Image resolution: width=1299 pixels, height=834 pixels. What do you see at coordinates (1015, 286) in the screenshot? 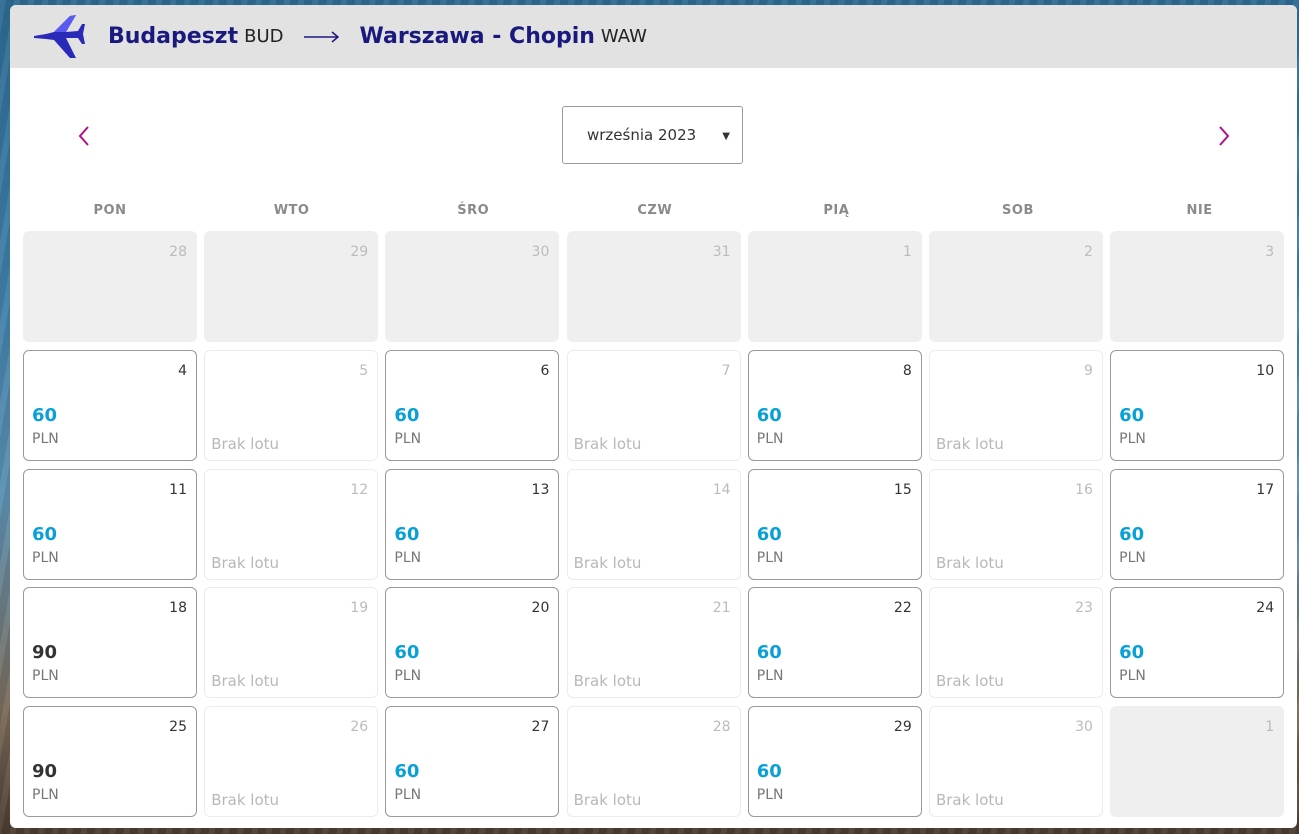
I see `calendar-day-cell: 2` at bounding box center [1015, 286].